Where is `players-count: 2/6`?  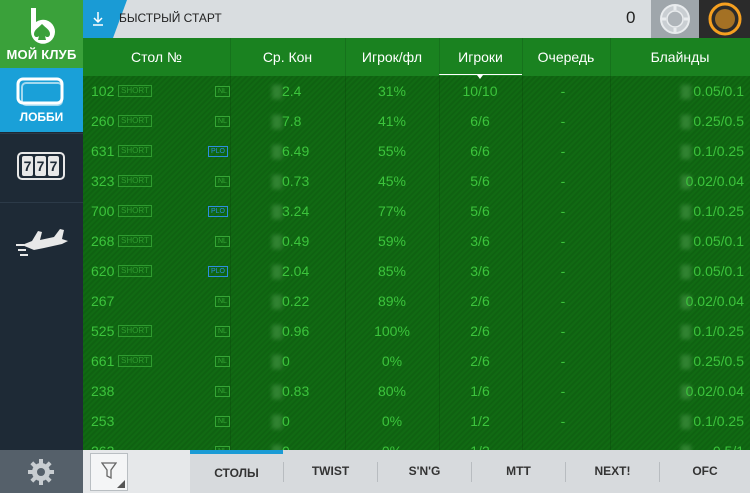 players-count: 2/6 is located at coordinates (480, 301).